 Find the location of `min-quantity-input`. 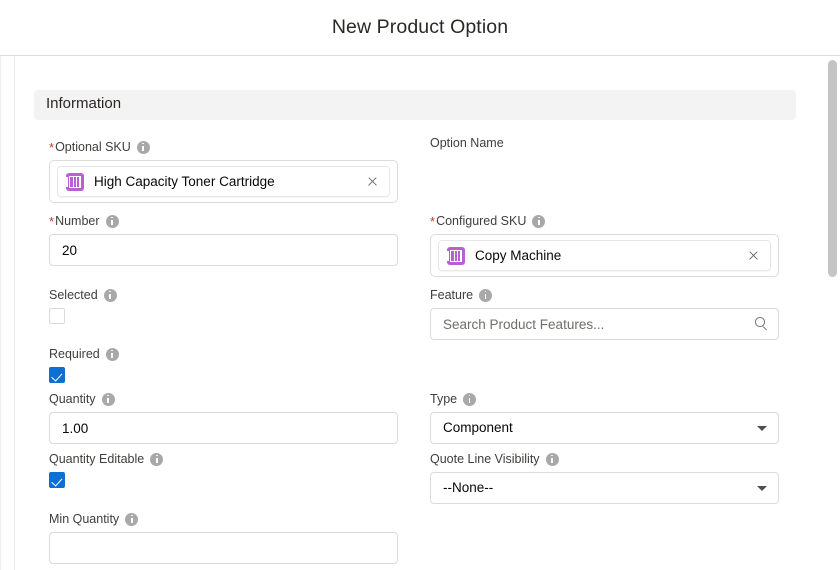

min-quantity-input is located at coordinates (223, 548).